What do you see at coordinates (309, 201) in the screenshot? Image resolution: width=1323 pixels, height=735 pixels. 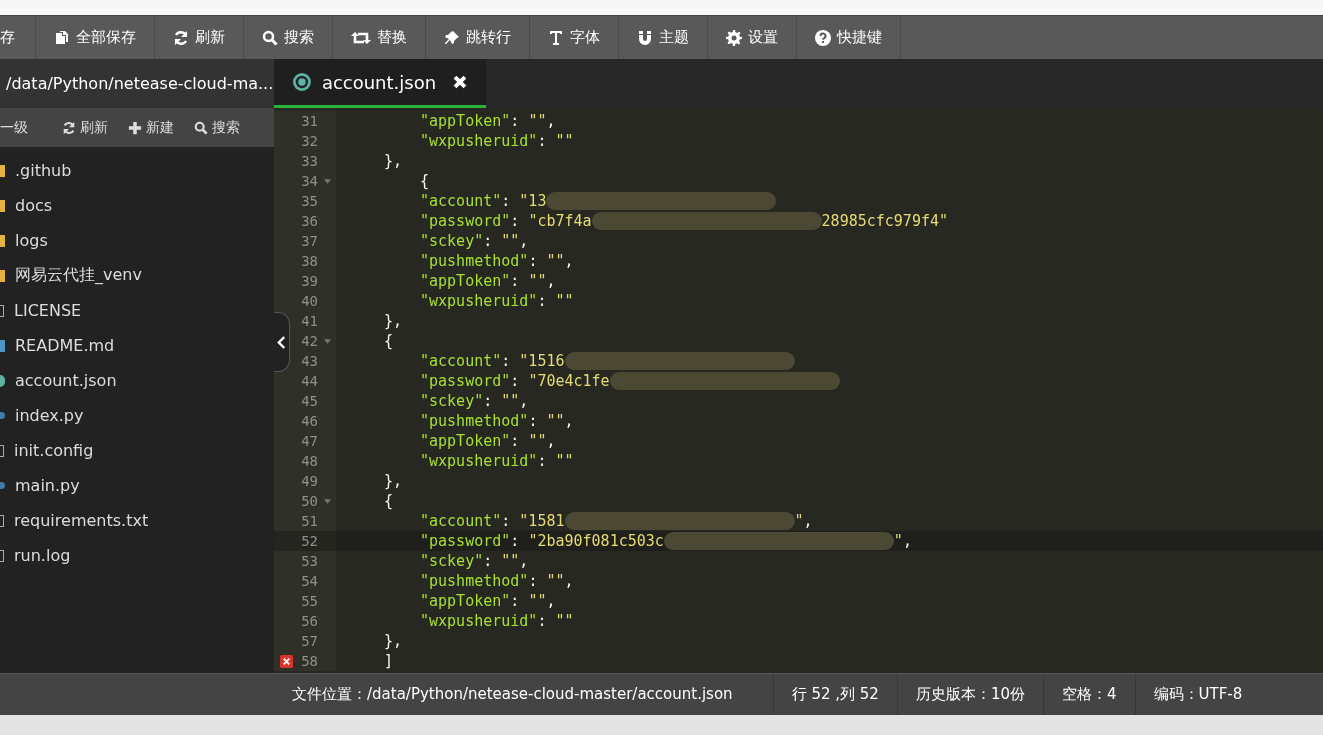 I see `line-number: 35` at bounding box center [309, 201].